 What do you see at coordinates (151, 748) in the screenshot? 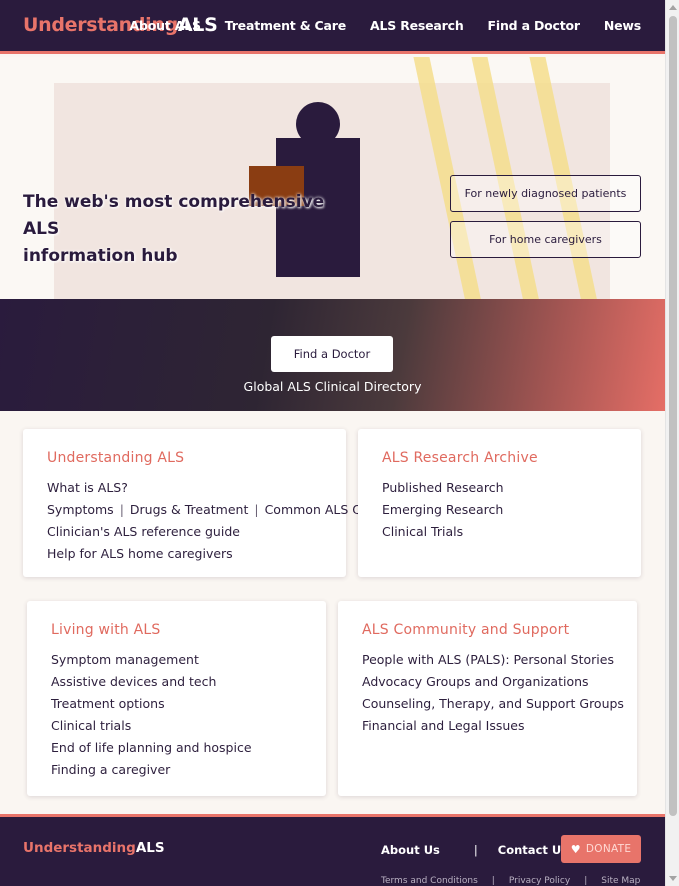
I see `link-end-of-life: End of life planning and hospice` at bounding box center [151, 748].